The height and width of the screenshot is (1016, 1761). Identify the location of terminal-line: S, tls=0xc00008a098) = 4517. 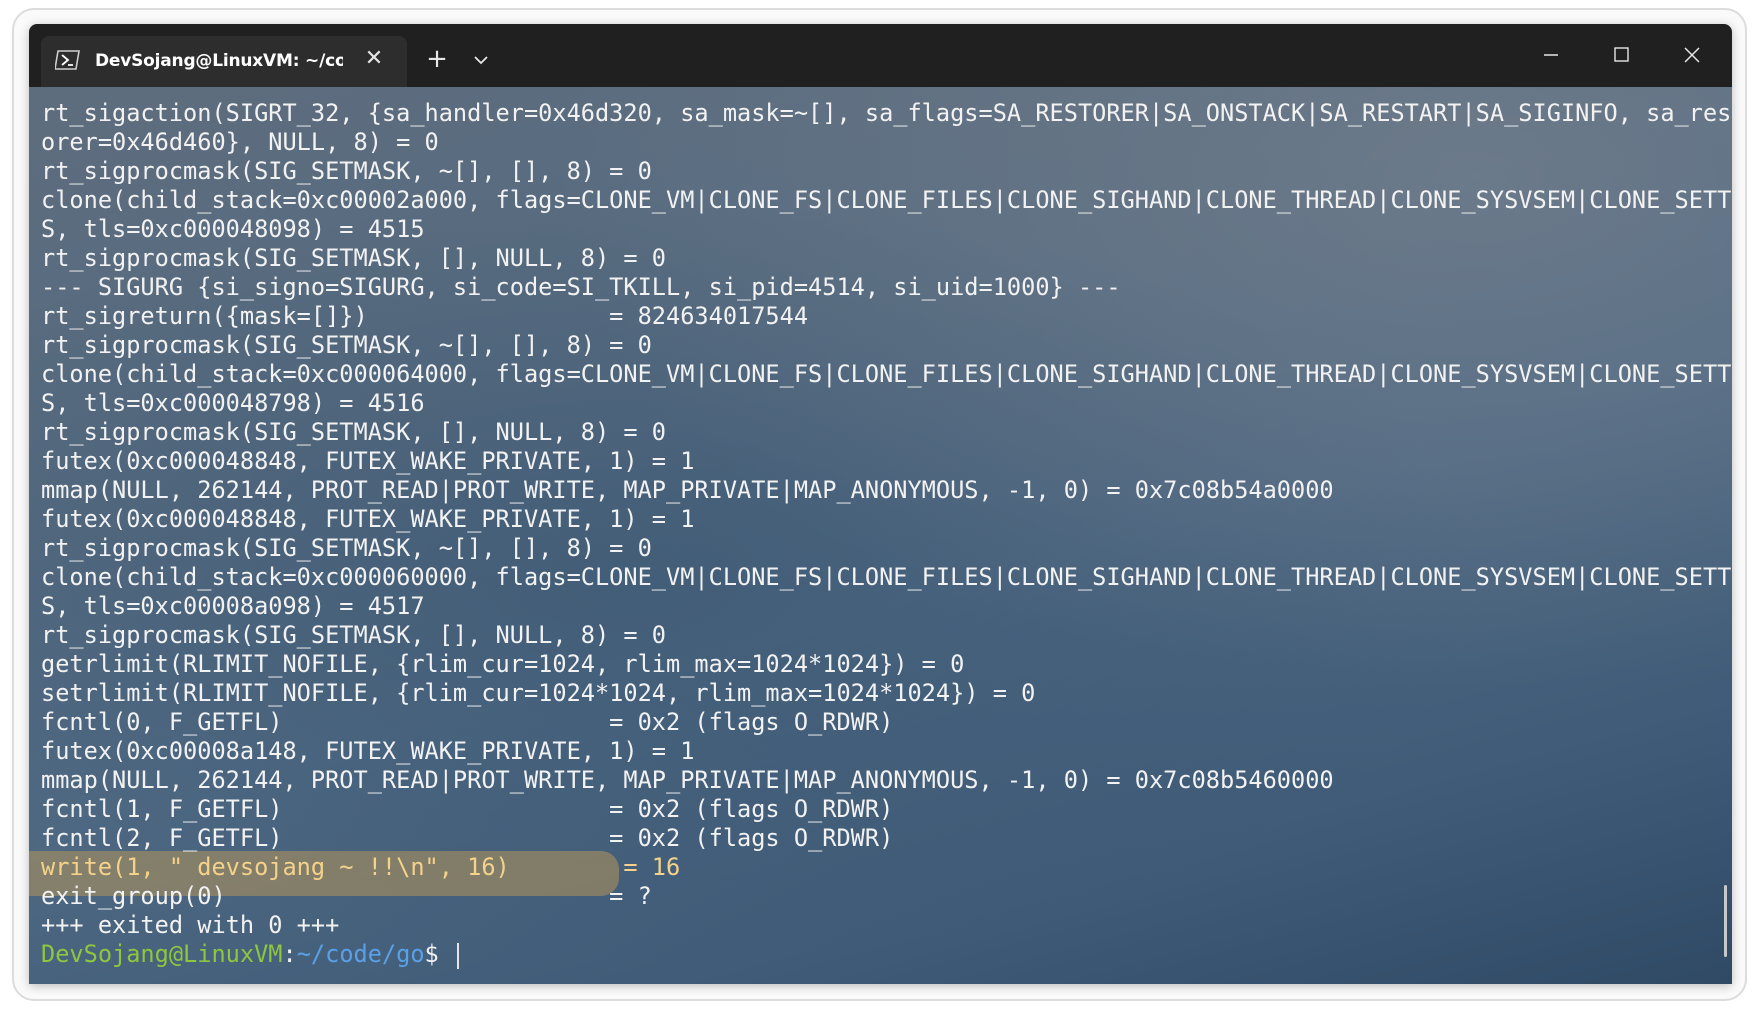
(233, 606).